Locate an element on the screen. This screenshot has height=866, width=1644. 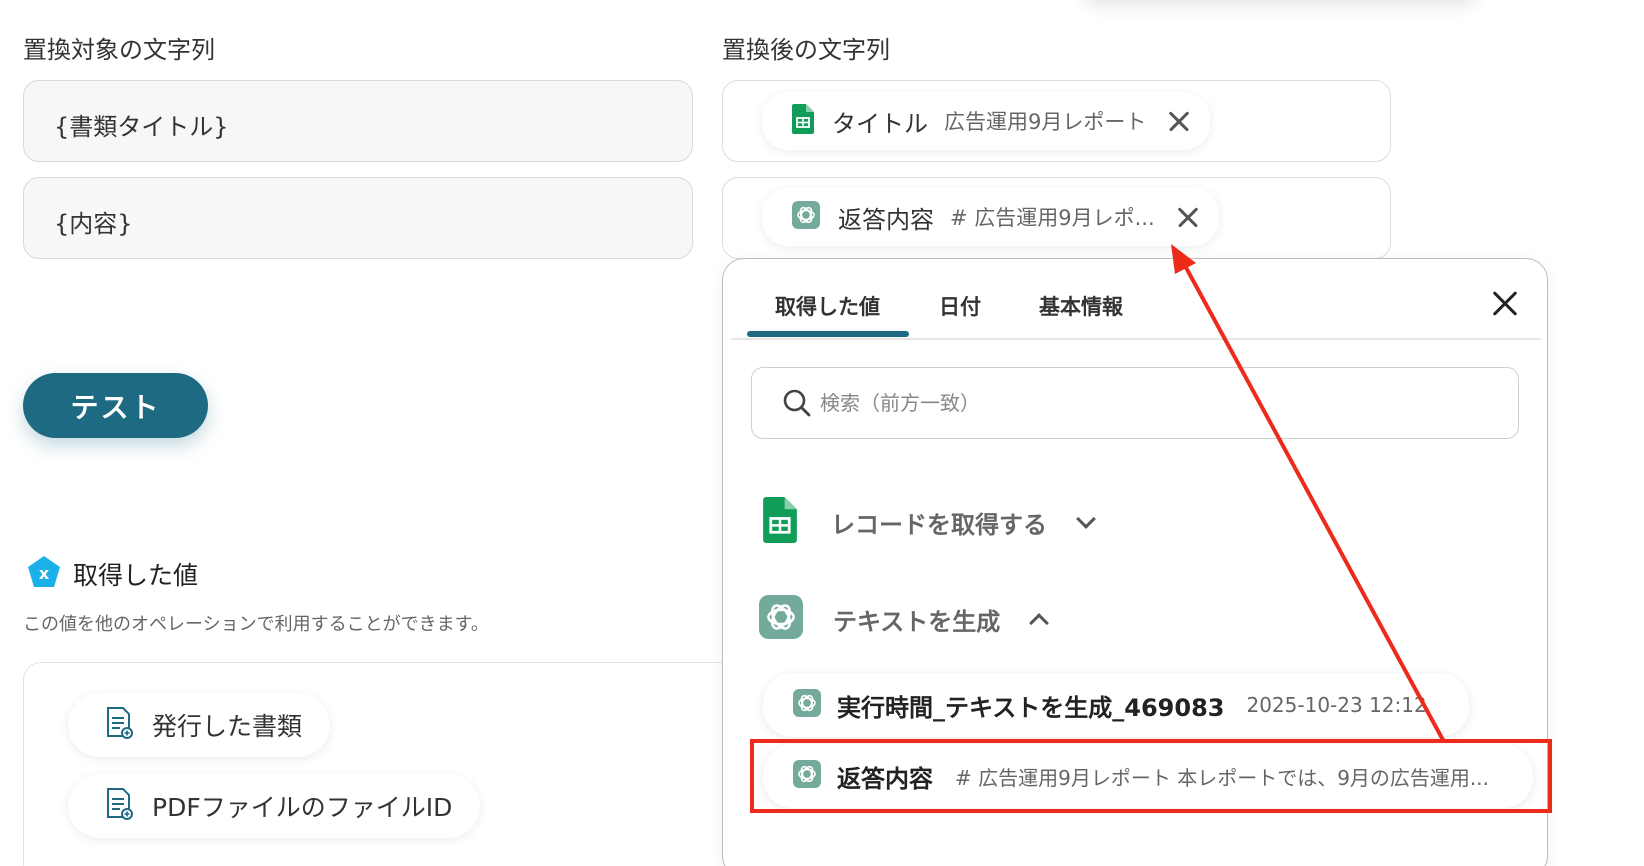
group-generate-text: テキストを生成 is located at coordinates (904, 619).